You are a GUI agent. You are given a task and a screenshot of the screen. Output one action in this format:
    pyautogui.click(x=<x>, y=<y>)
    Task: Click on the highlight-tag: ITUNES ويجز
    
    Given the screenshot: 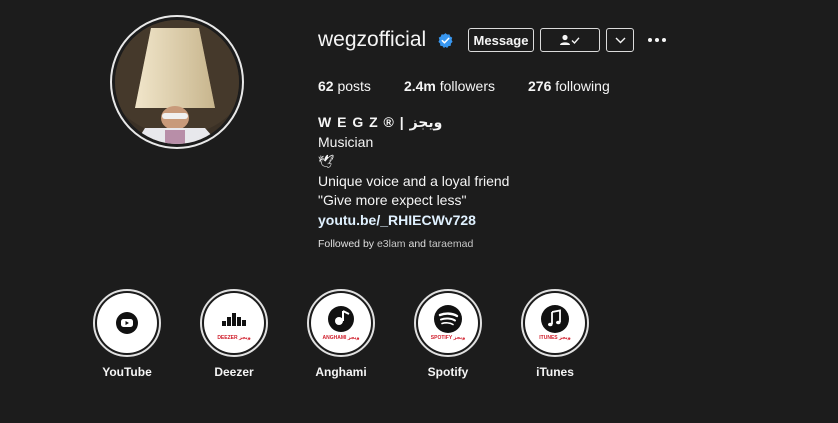 What is the action you would take?
    pyautogui.click(x=555, y=338)
    